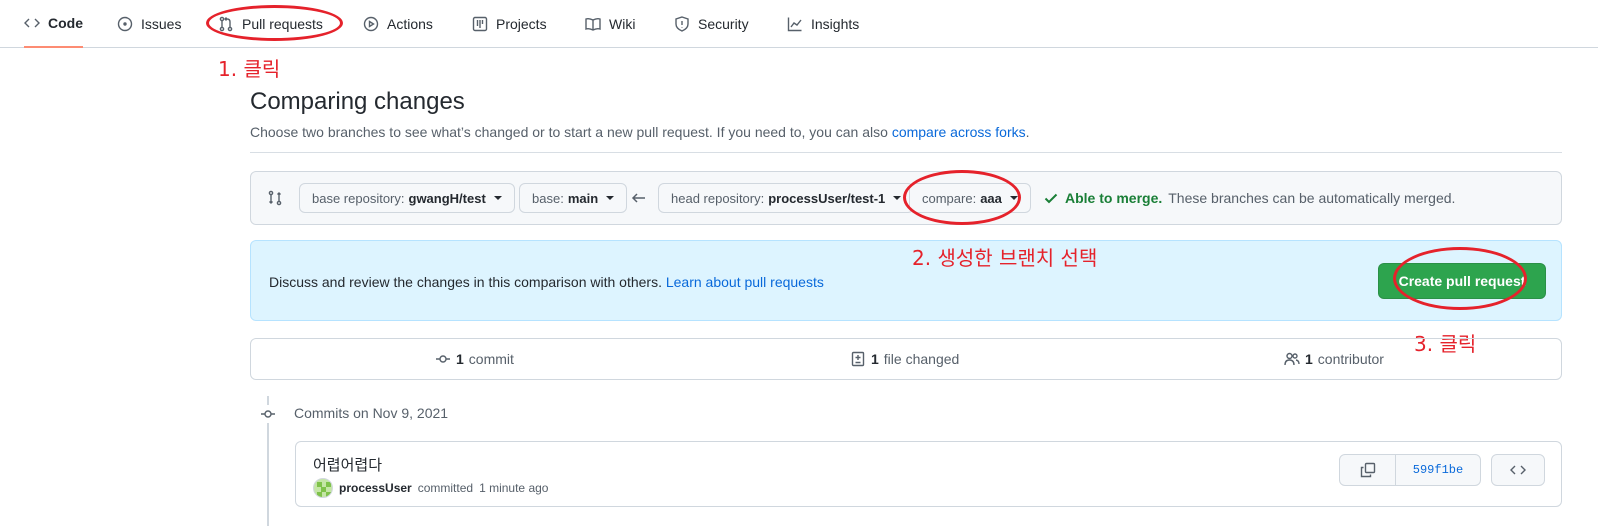 This screenshot has width=1598, height=526. Describe the element at coordinates (548, 198) in the screenshot. I see `base-branch-label: base:` at that location.